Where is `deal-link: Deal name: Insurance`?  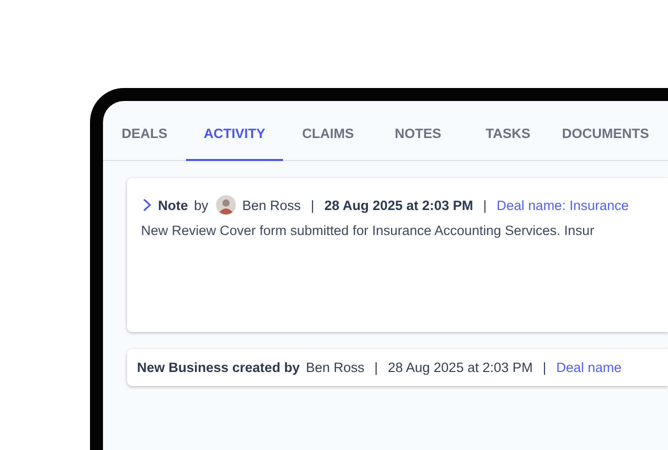
deal-link: Deal name: Insurance is located at coordinates (562, 205).